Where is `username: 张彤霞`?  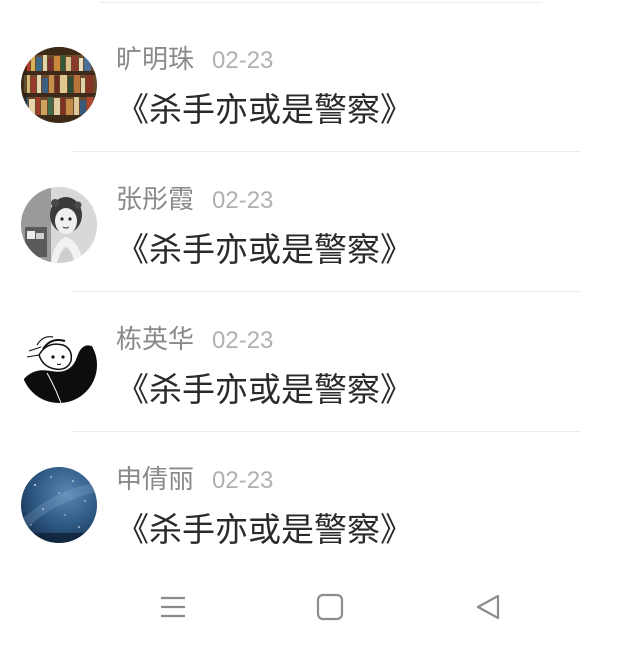 username: 张彤霞 is located at coordinates (155, 200).